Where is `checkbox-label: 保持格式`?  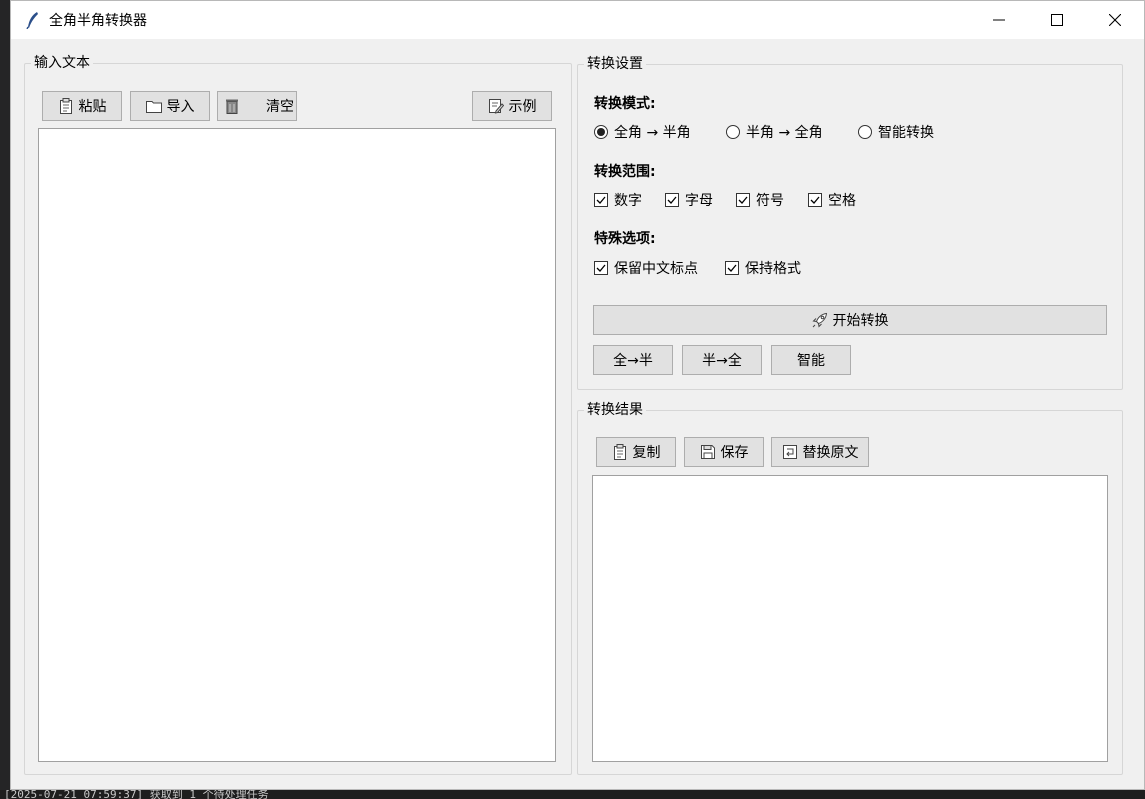
checkbox-label: 保持格式 is located at coordinates (773, 269).